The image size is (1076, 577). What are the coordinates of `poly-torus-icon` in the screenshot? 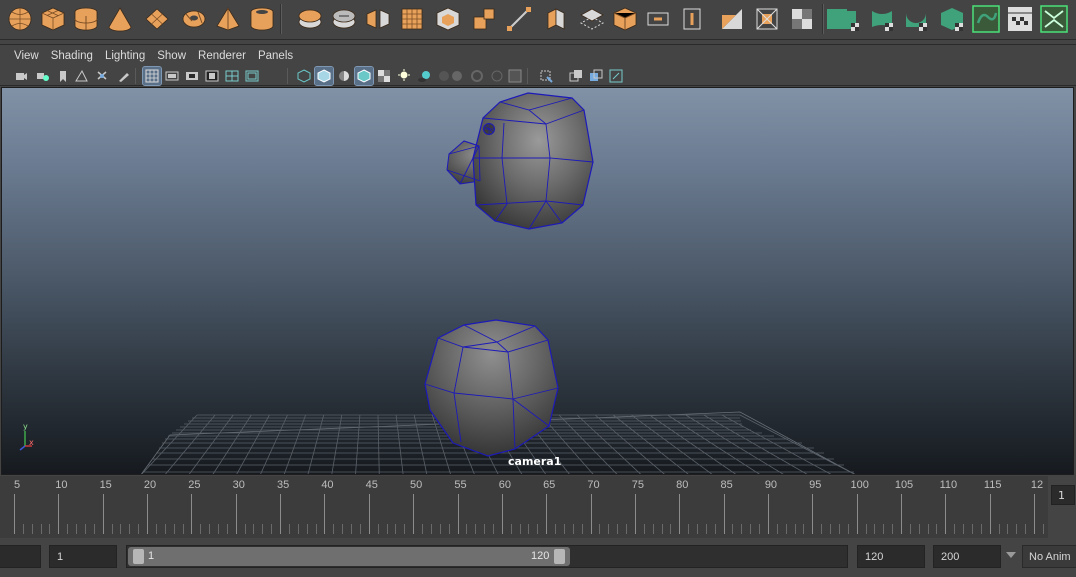 It's located at (194, 19).